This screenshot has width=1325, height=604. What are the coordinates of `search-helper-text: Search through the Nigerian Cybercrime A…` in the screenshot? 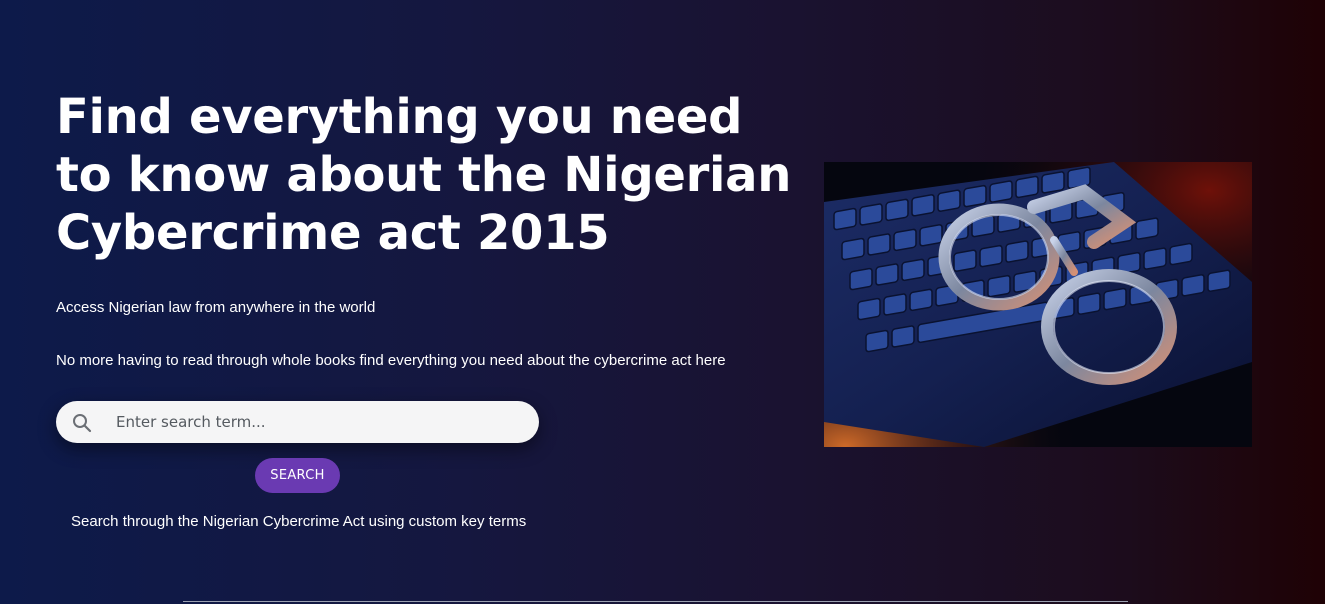 It's located at (299, 521).